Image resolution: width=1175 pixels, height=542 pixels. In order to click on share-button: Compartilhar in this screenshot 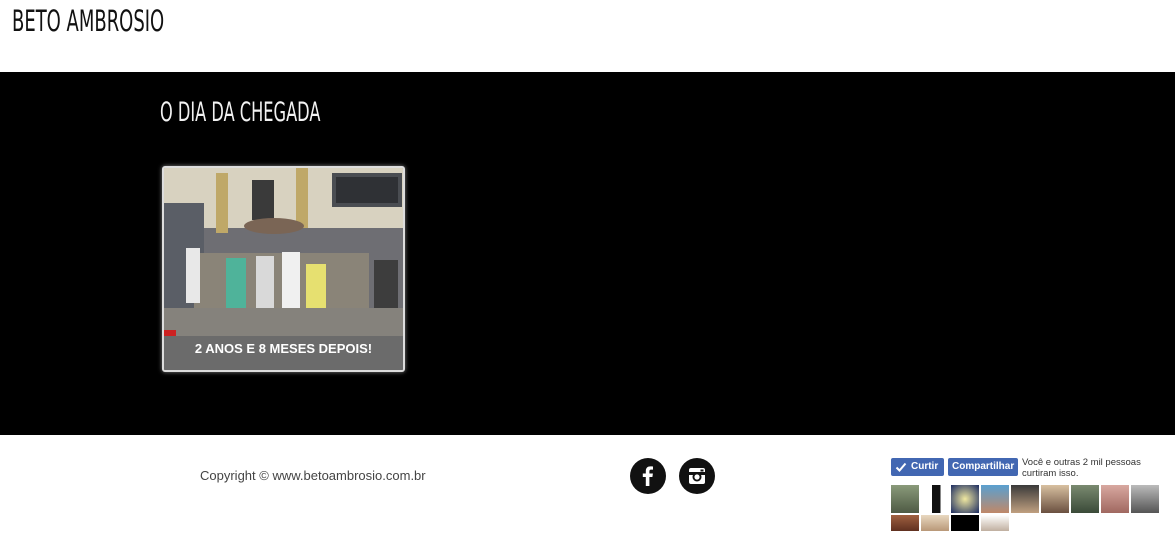, I will do `click(983, 467)`.